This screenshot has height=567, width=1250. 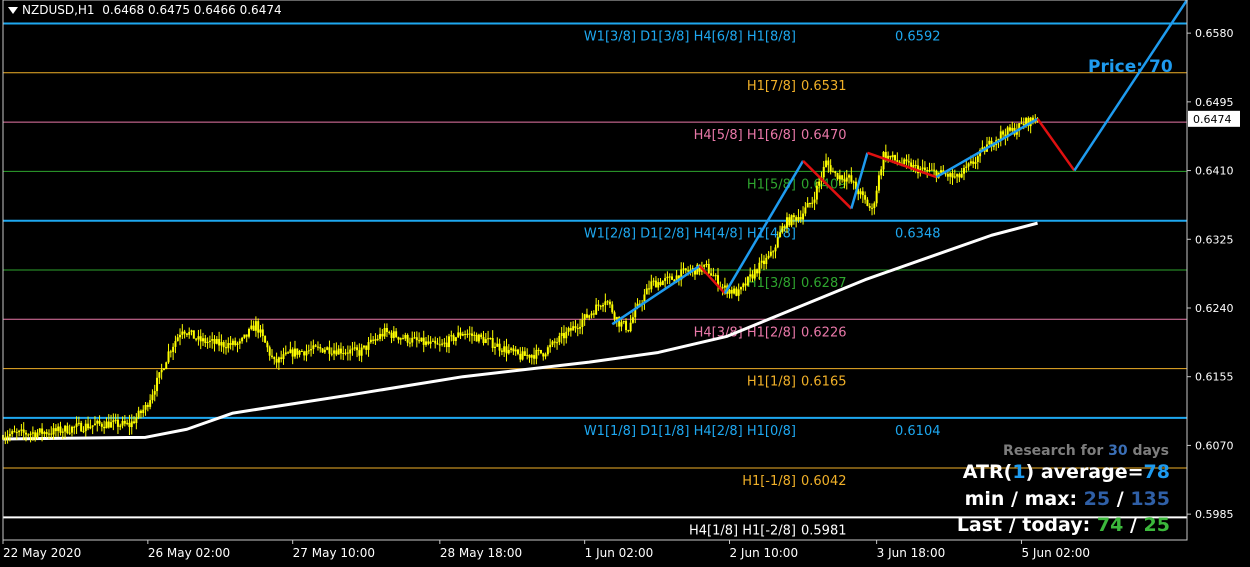 I want to click on last-sep: /, so click(x=1133, y=525).